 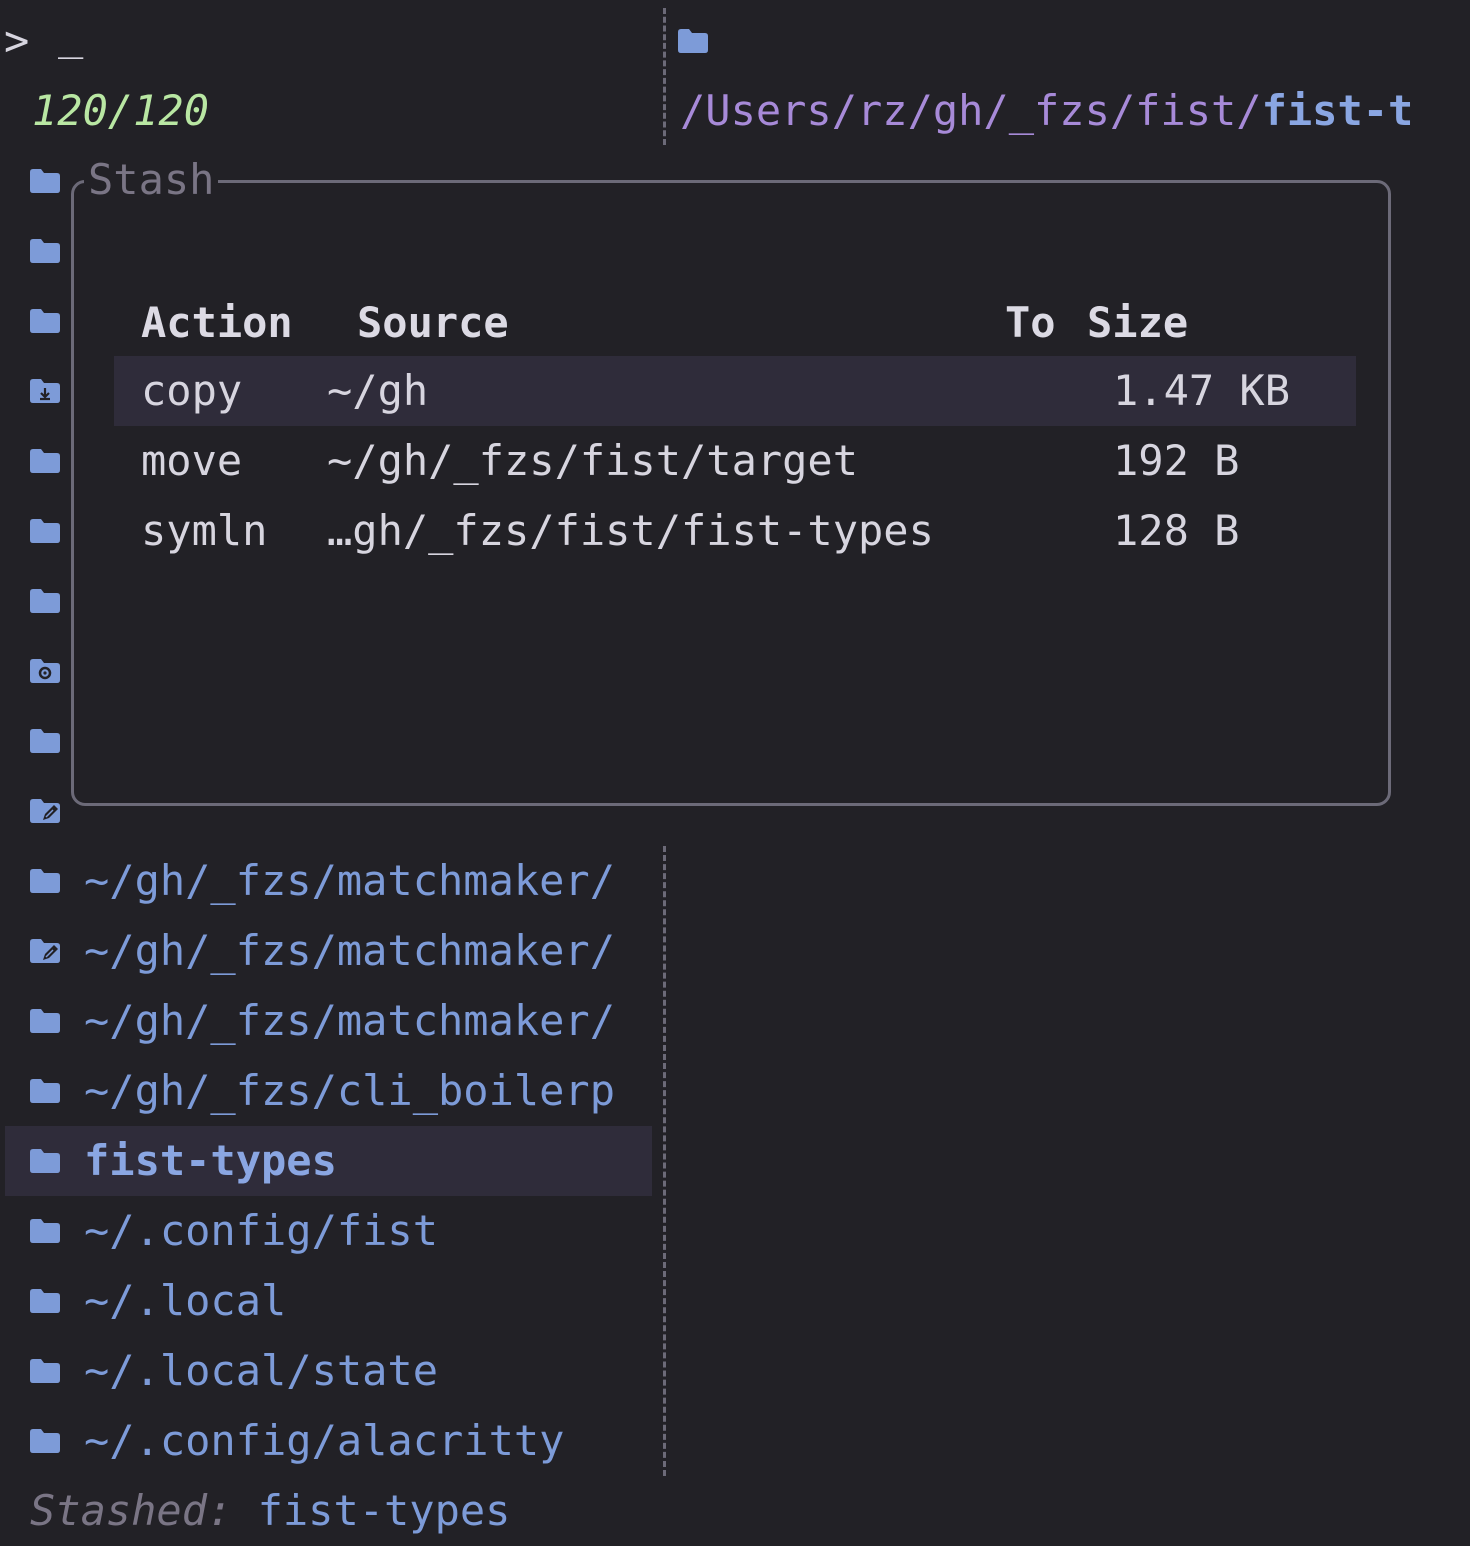 I want to click on table-row: move ~/gh/_fzs/fist/target 192 B, so click(x=735, y=461).